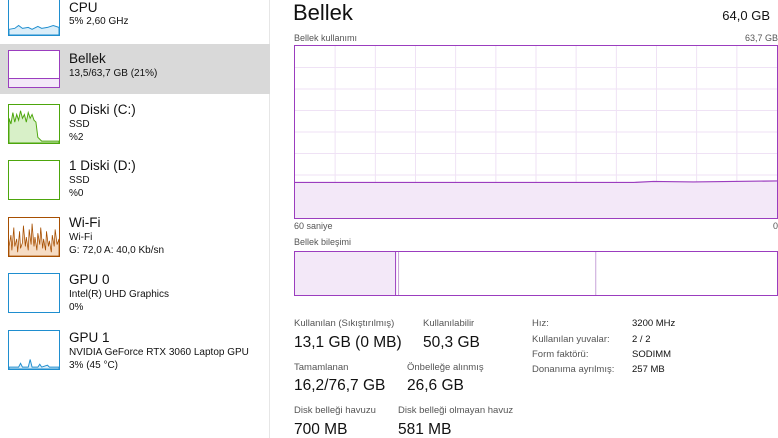 The height and width of the screenshot is (438, 778). Describe the element at coordinates (89, 279) in the screenshot. I see `sidebar-item-title: GPU 0` at that location.